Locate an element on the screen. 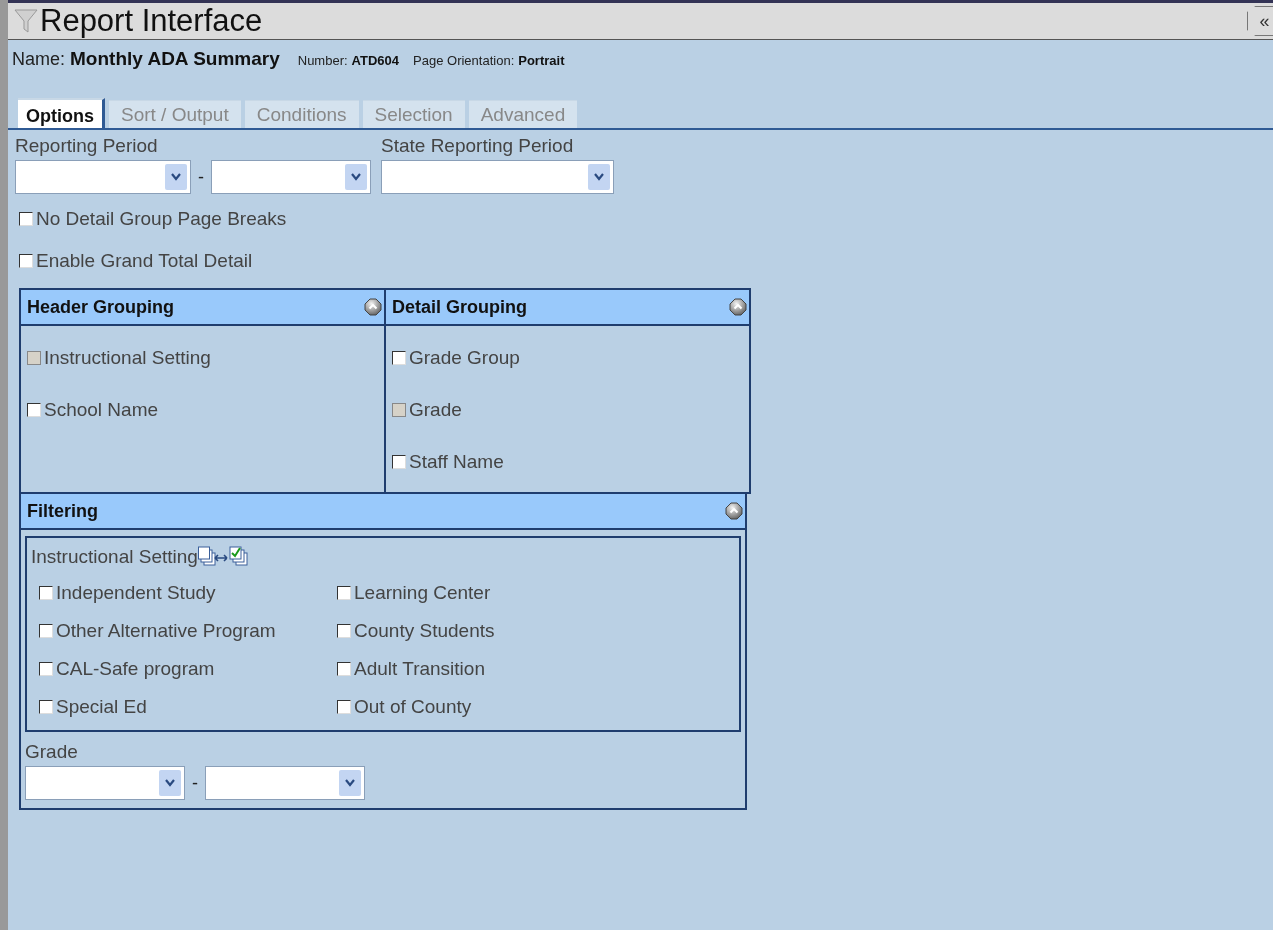 The image size is (1273, 930). field-label: Instructional Setting is located at coordinates (114, 557).